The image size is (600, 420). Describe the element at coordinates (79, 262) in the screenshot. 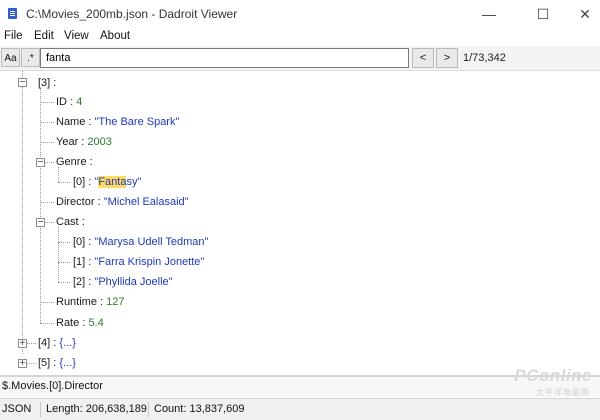

I see `node-key: [1]` at that location.